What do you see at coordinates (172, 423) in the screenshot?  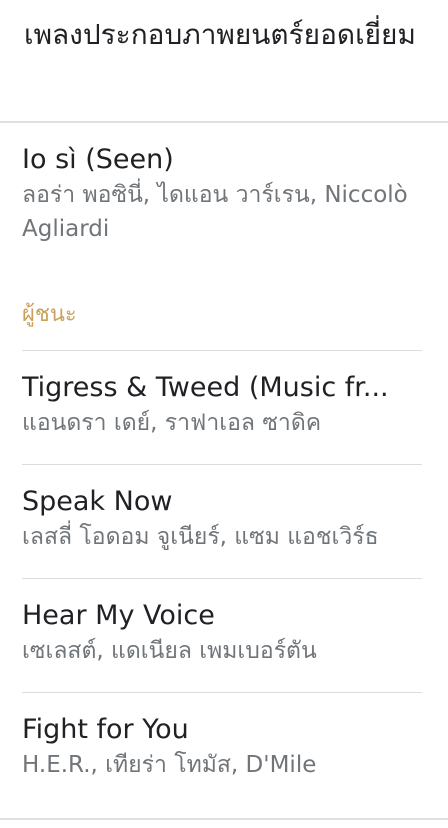 I see `song-artists: แอนดรา เดย์, ราฟาเอล ซาดิค` at bounding box center [172, 423].